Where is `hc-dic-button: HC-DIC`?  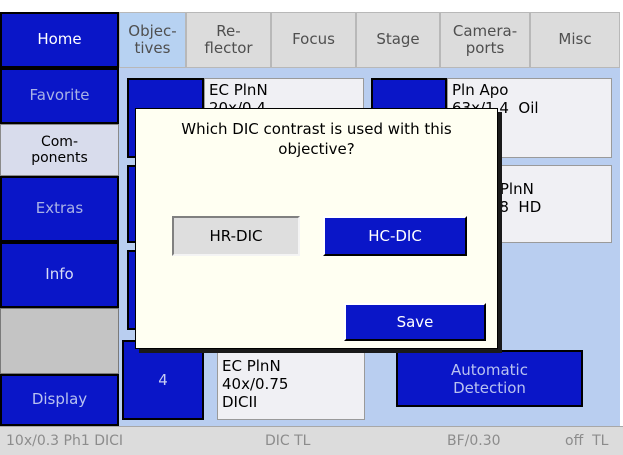 hc-dic-button: HC-DIC is located at coordinates (395, 236).